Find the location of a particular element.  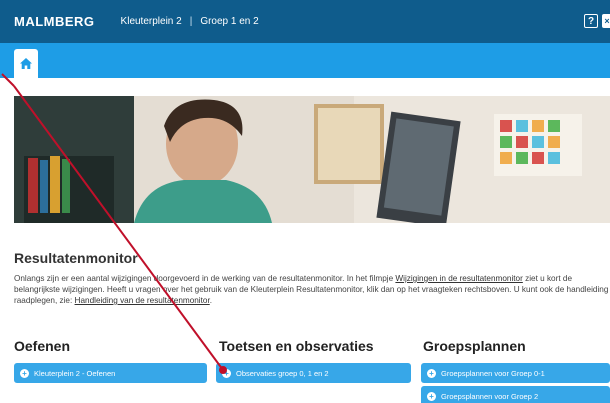

home-icon is located at coordinates (26, 63).